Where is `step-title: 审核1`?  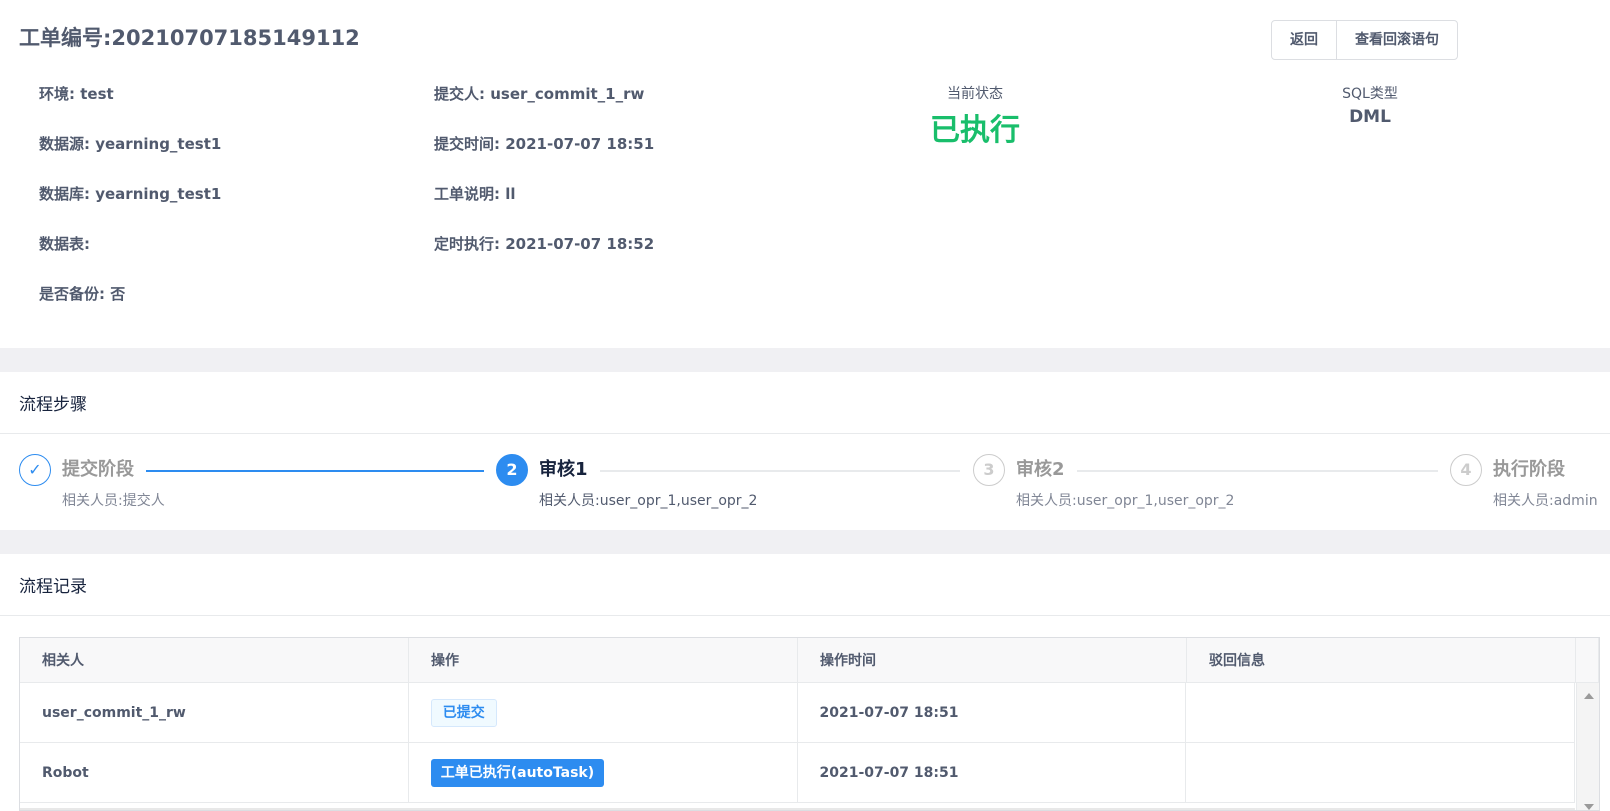
step-title: 审核1 is located at coordinates (569, 470).